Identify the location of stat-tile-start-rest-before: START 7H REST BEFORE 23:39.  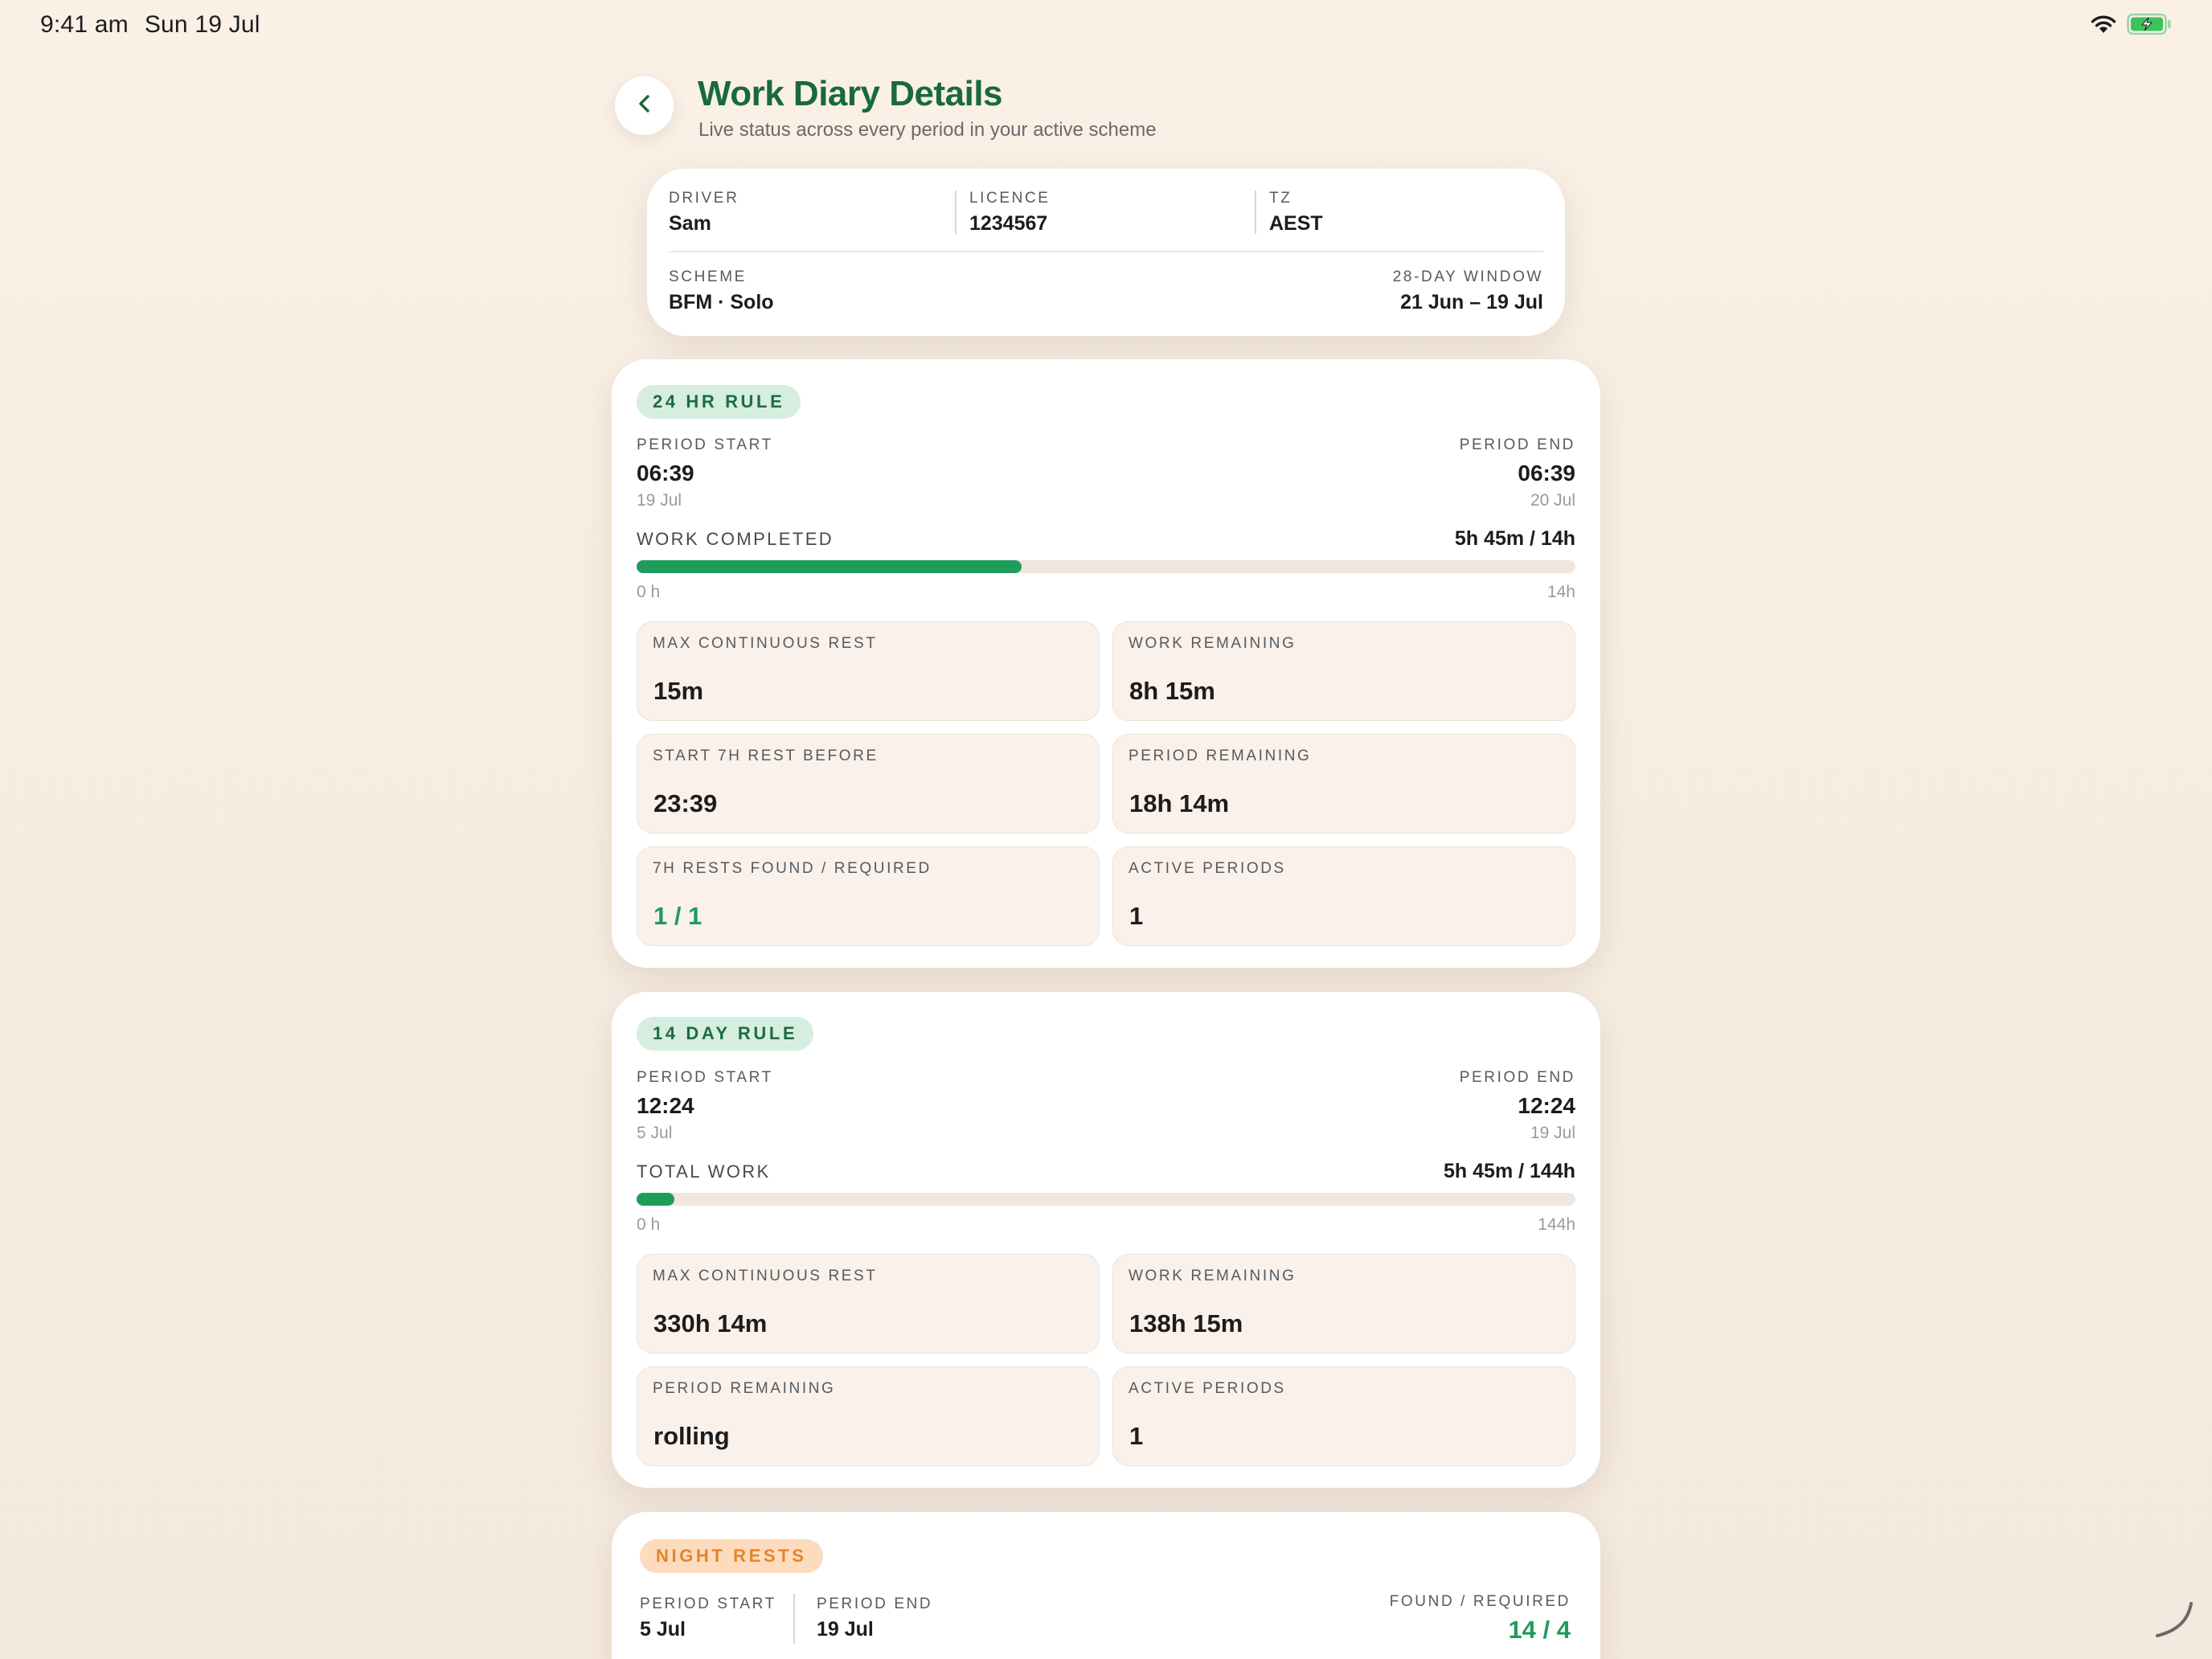
(868, 784).